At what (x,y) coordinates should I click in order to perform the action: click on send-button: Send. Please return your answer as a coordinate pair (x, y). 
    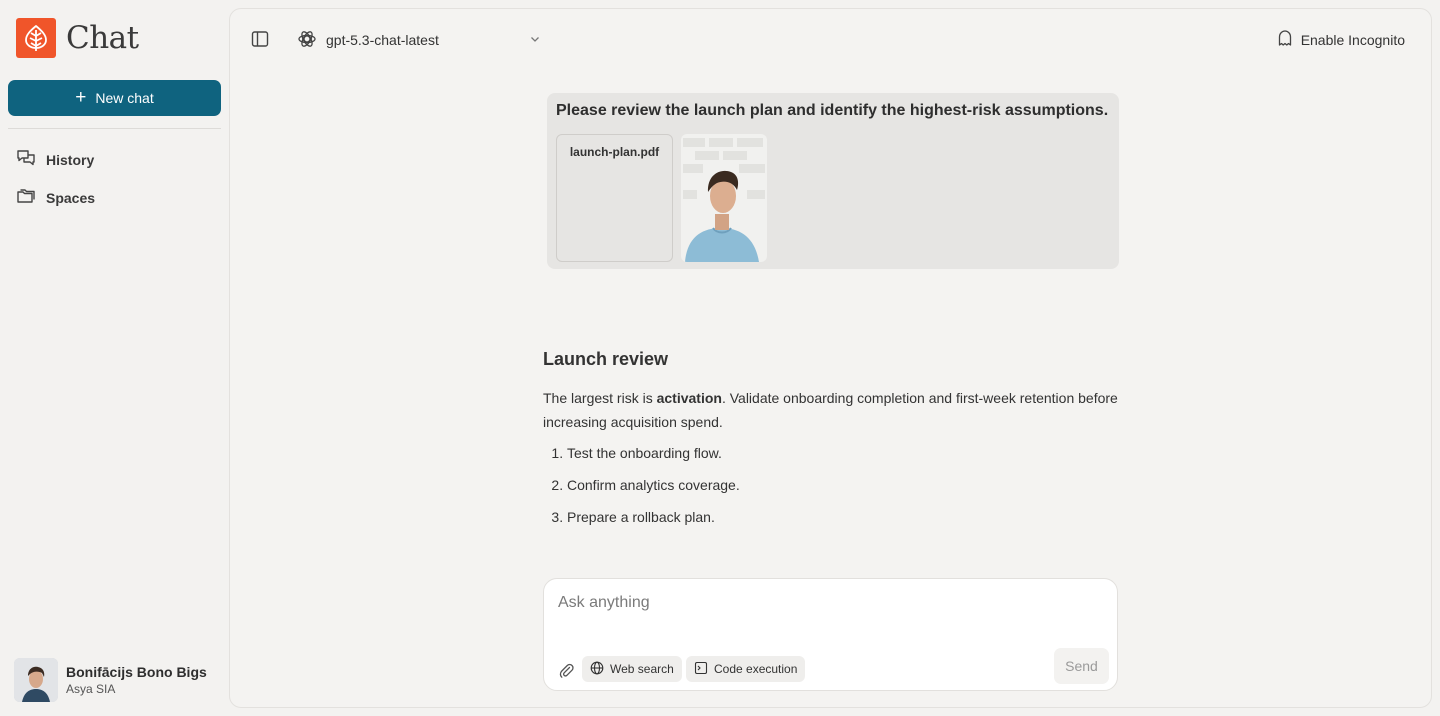
    Looking at the image, I should click on (1081, 666).